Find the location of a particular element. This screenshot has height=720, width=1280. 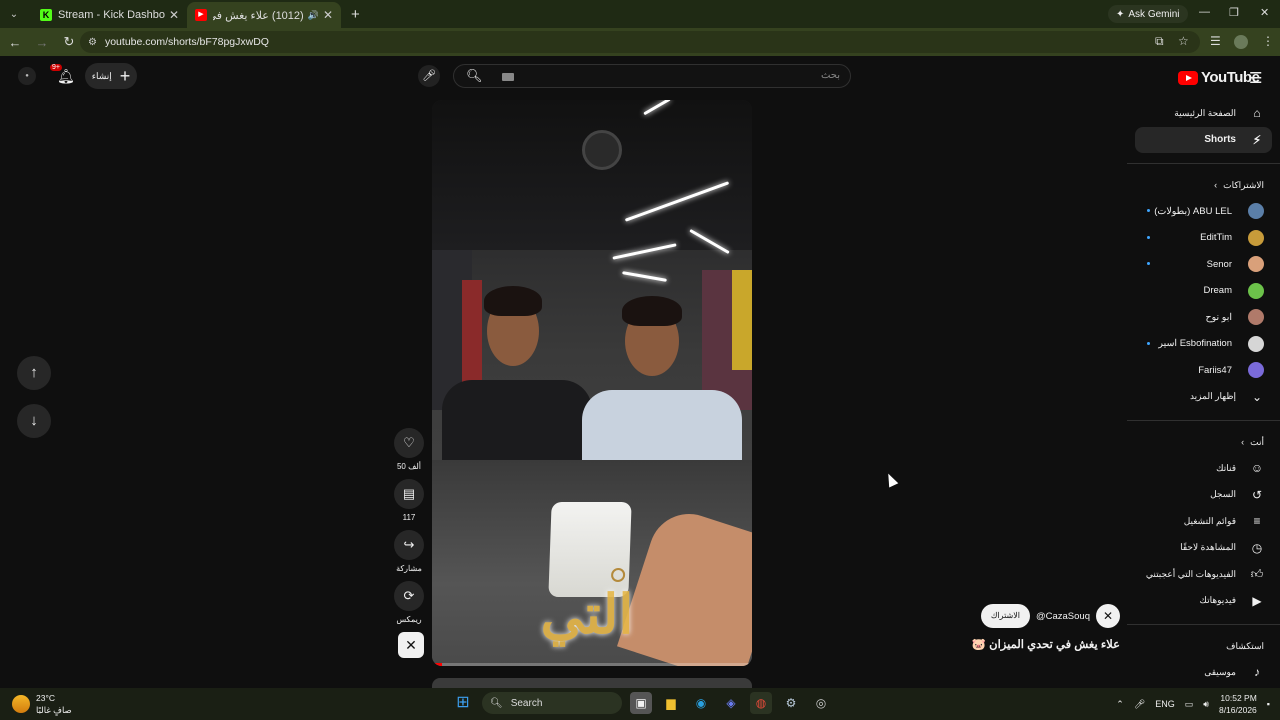

mouse-cursor is located at coordinates (891, 479).